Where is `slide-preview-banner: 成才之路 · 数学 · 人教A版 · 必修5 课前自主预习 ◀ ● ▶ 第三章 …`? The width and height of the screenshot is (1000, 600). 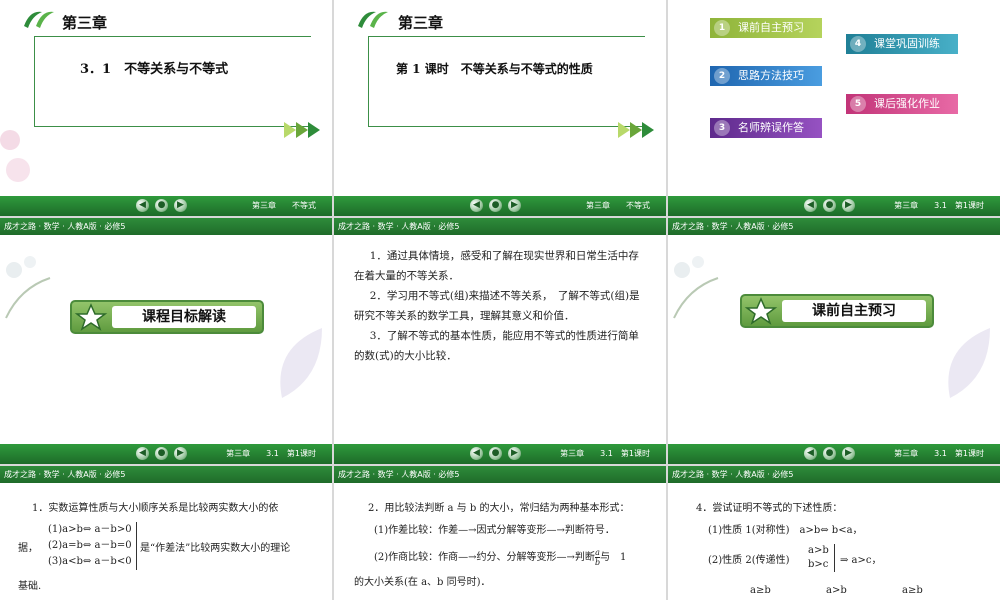 slide-preview-banner: 成才之路 · 数学 · 人教A版 · 必修5 课前自主预习 ◀ ● ▶ 第三章 … is located at coordinates (834, 341).